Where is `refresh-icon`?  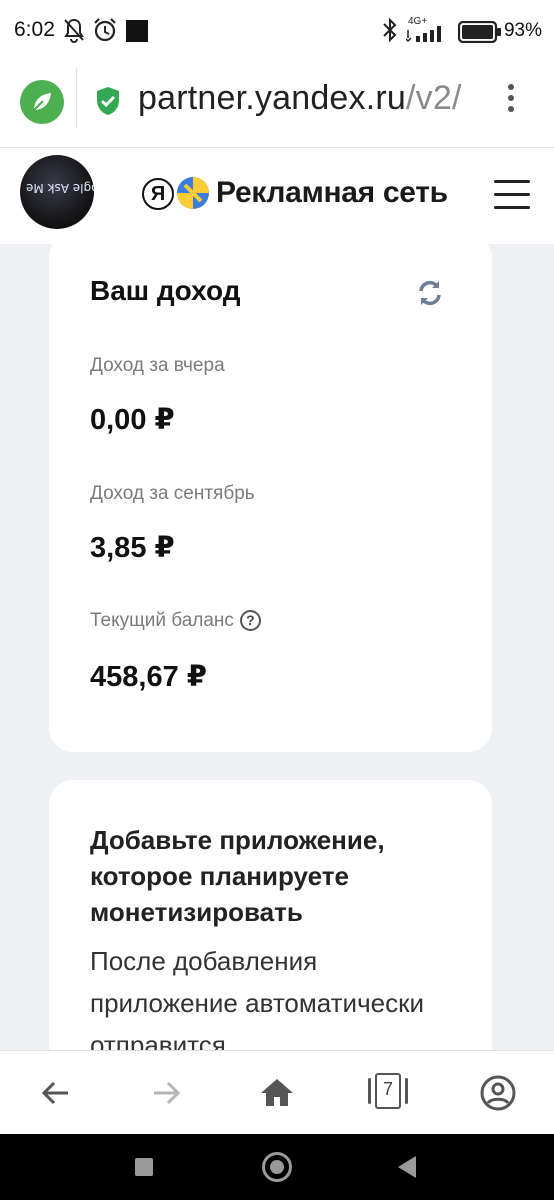
refresh-icon is located at coordinates (430, 293).